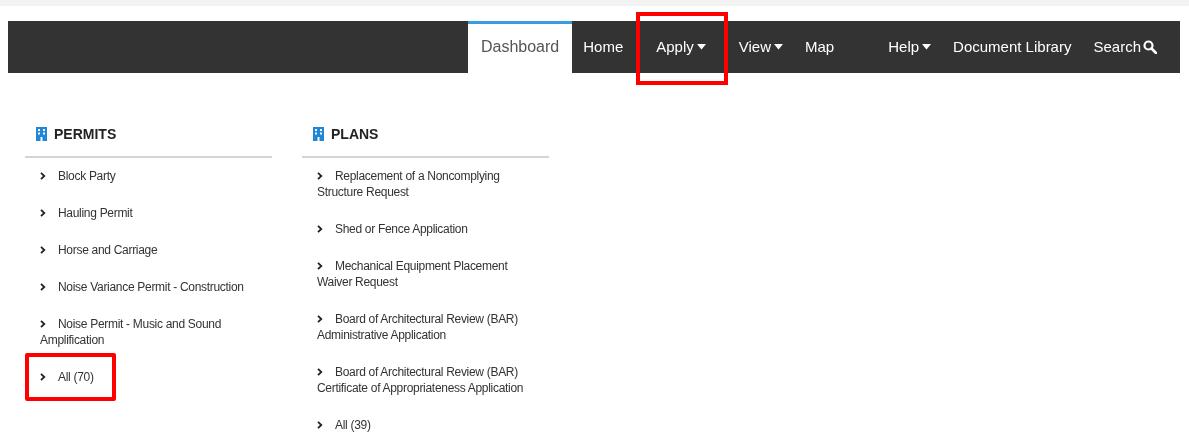 The height and width of the screenshot is (445, 1189). Describe the element at coordinates (423, 229) in the screenshot. I see `menu-link: Shed or Fence Application` at that location.